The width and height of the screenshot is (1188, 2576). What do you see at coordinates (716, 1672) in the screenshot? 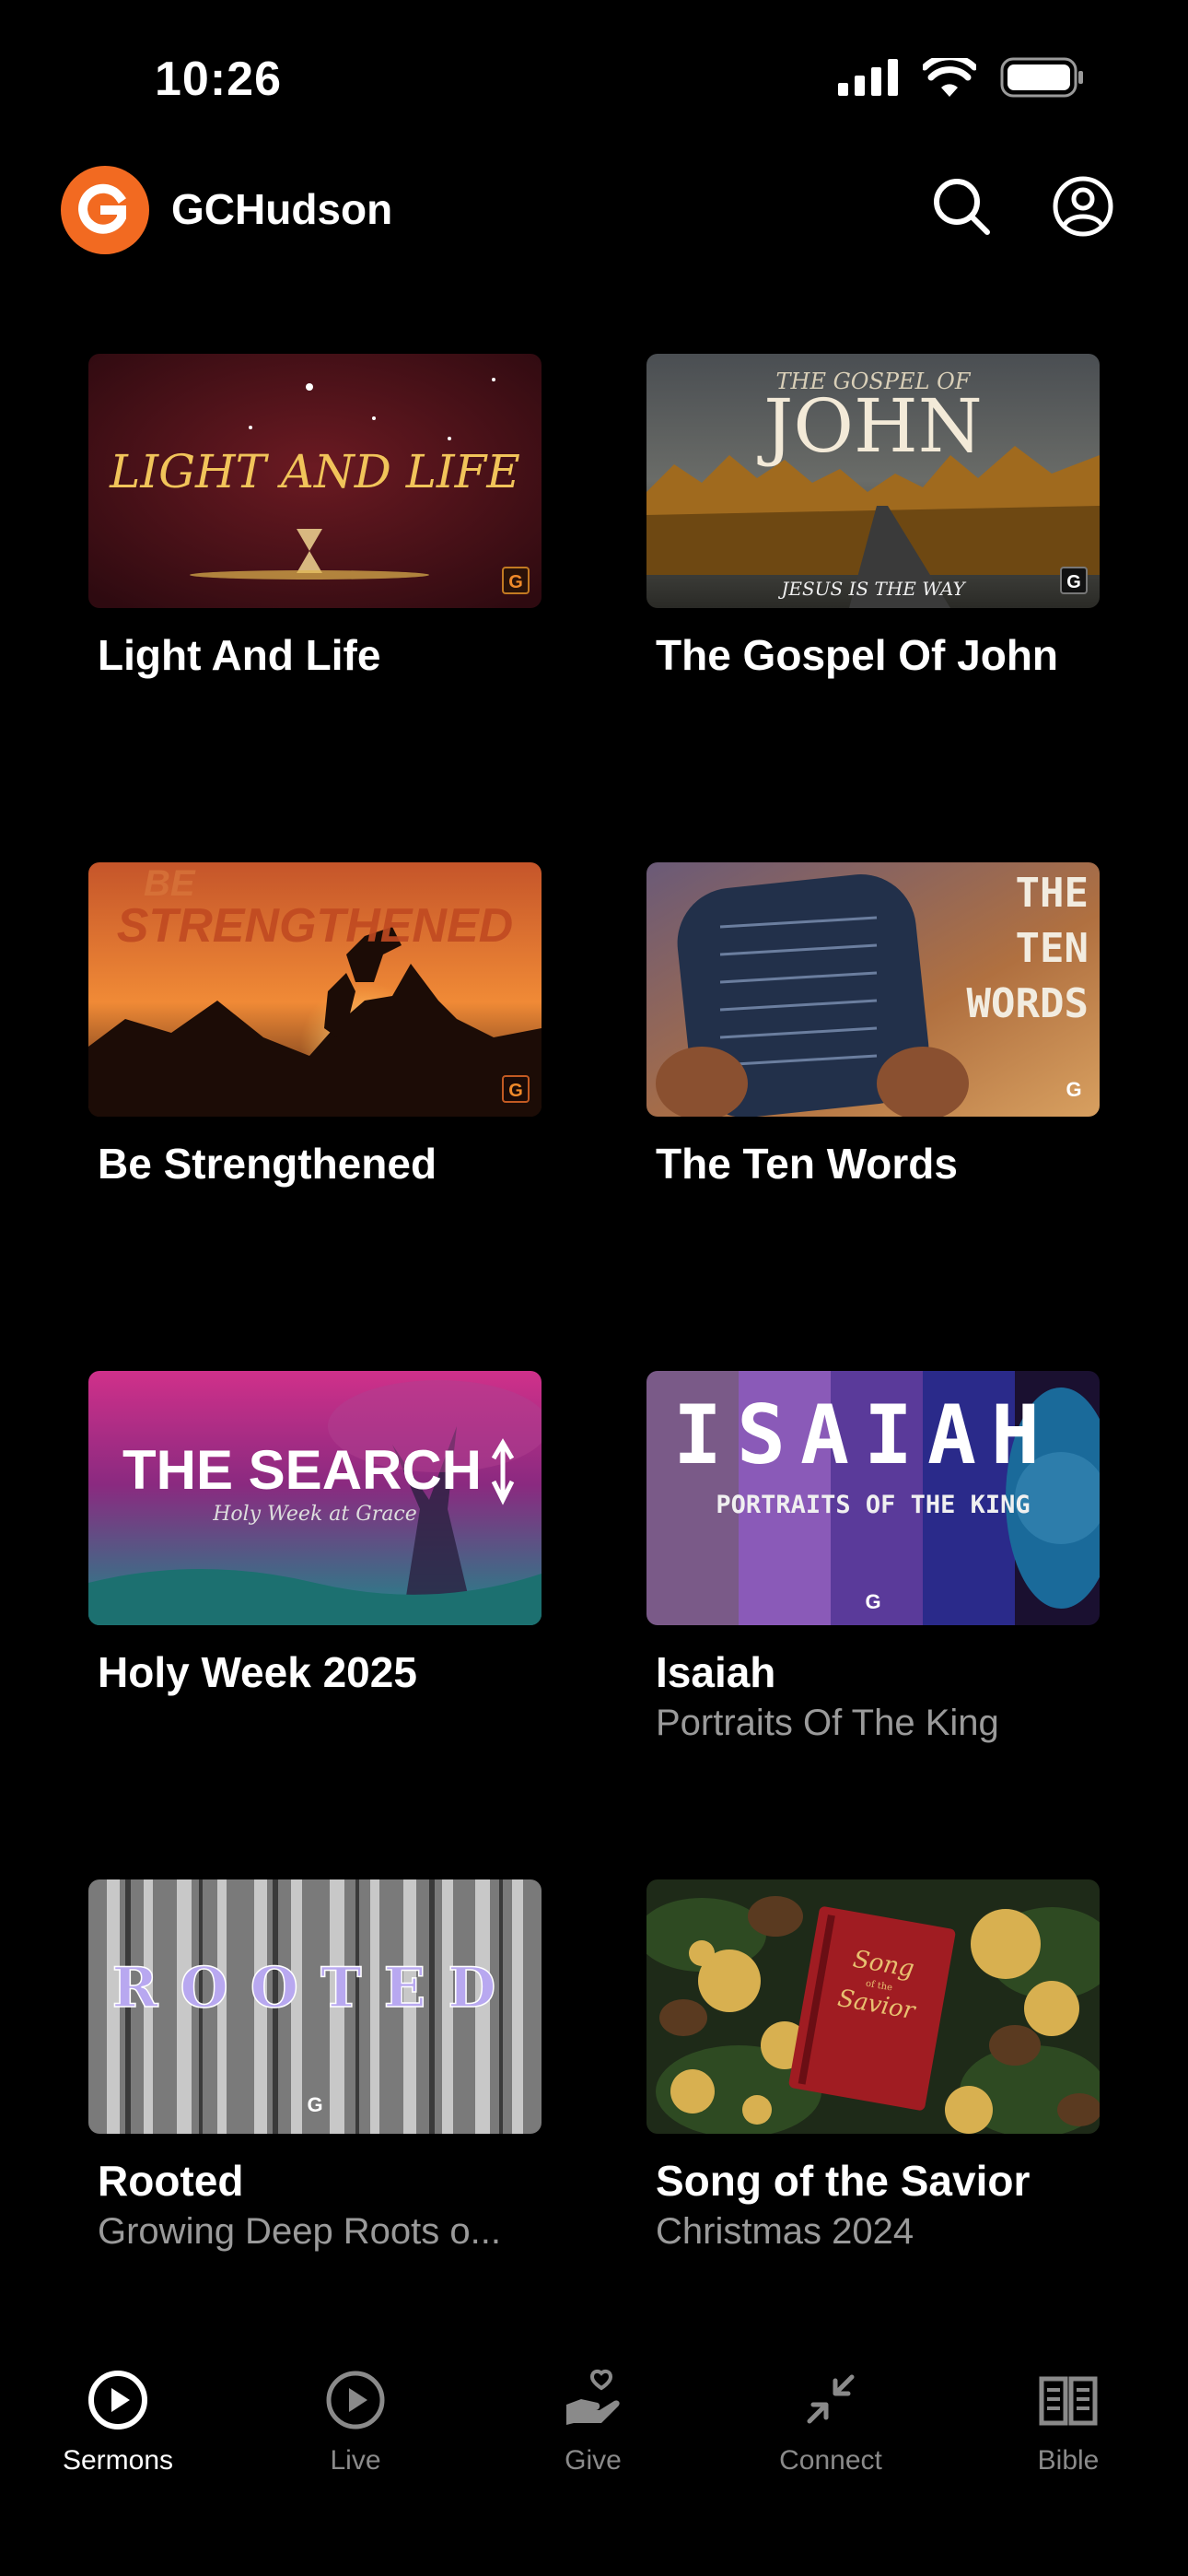
I see `series-title: Isaiah` at bounding box center [716, 1672].